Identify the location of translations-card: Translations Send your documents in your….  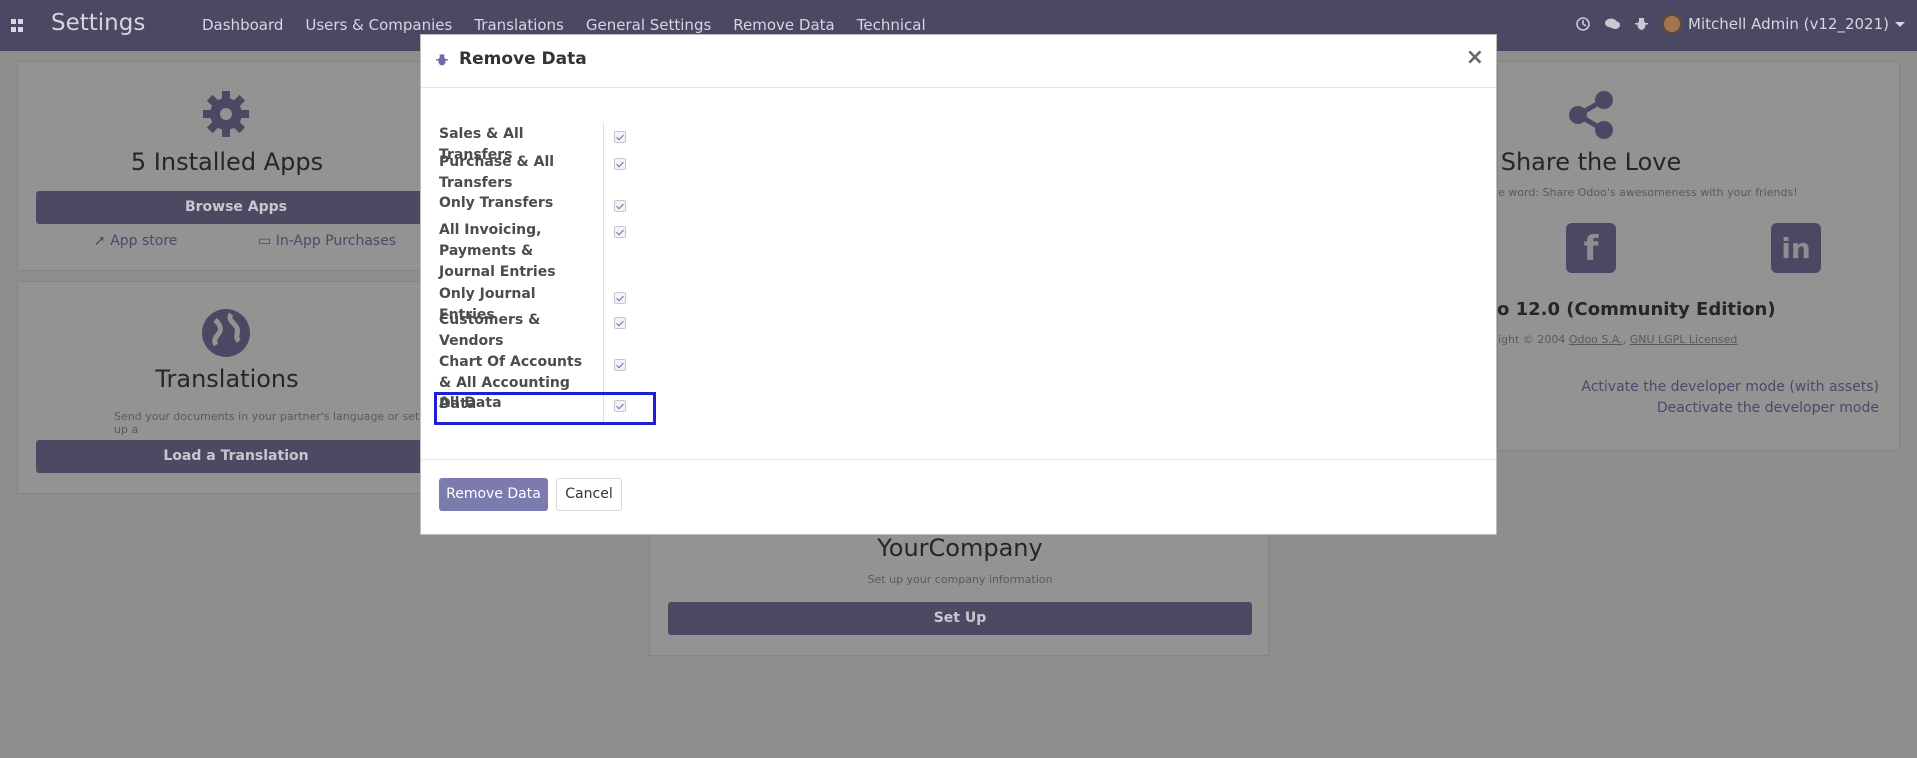
(226, 387).